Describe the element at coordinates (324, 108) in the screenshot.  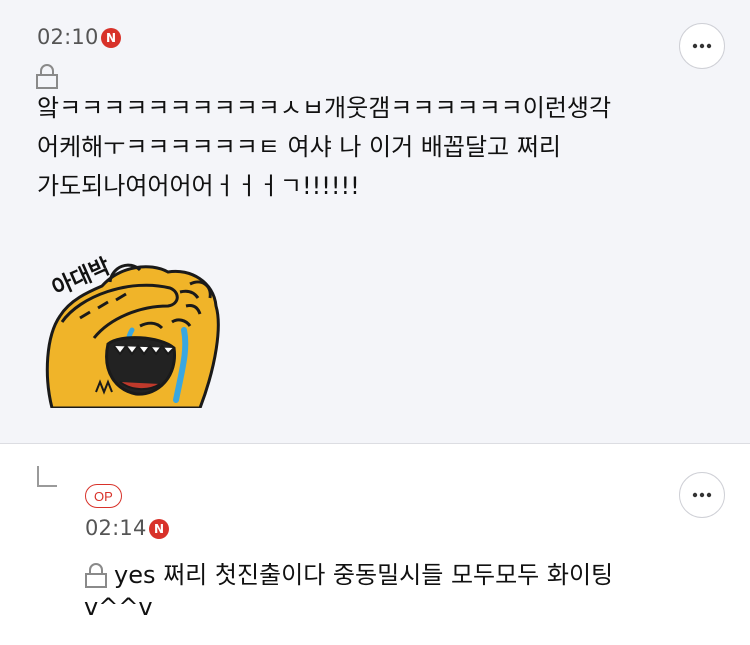
I see `comment-line: 앜ㅋㅋㅋㅋㅋㅋㅋㅋㅋㅋㅅㅂ개웃갬ㅋㅋㅋㅋㅋㅋ이런생각` at that location.